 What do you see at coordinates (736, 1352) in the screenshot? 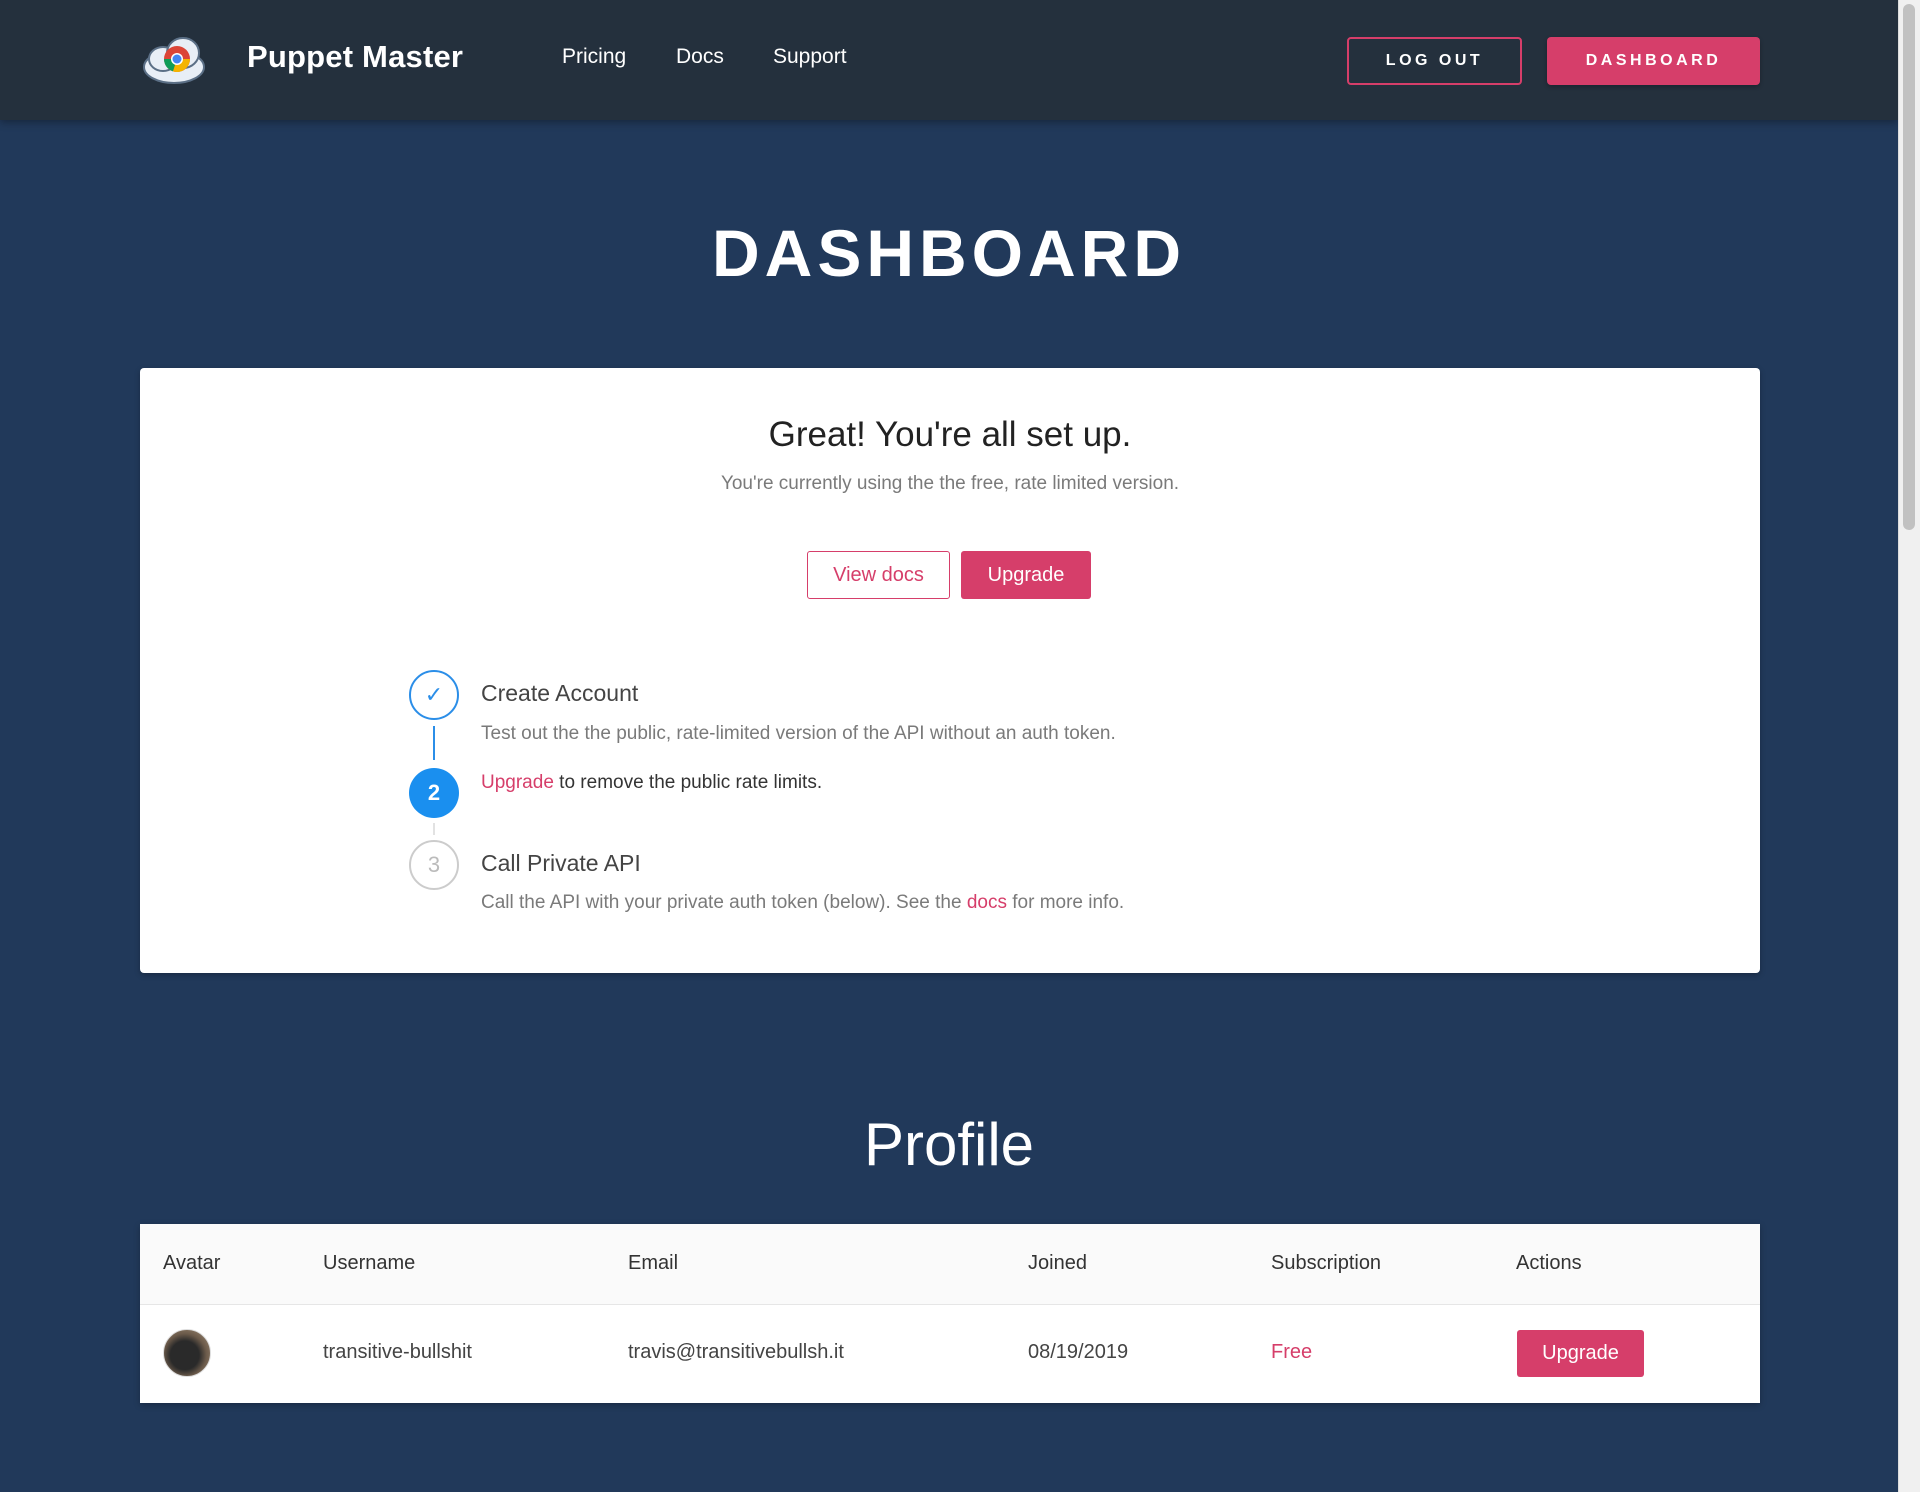
I see `email-cell: travis@transitivebullsh.it` at bounding box center [736, 1352].